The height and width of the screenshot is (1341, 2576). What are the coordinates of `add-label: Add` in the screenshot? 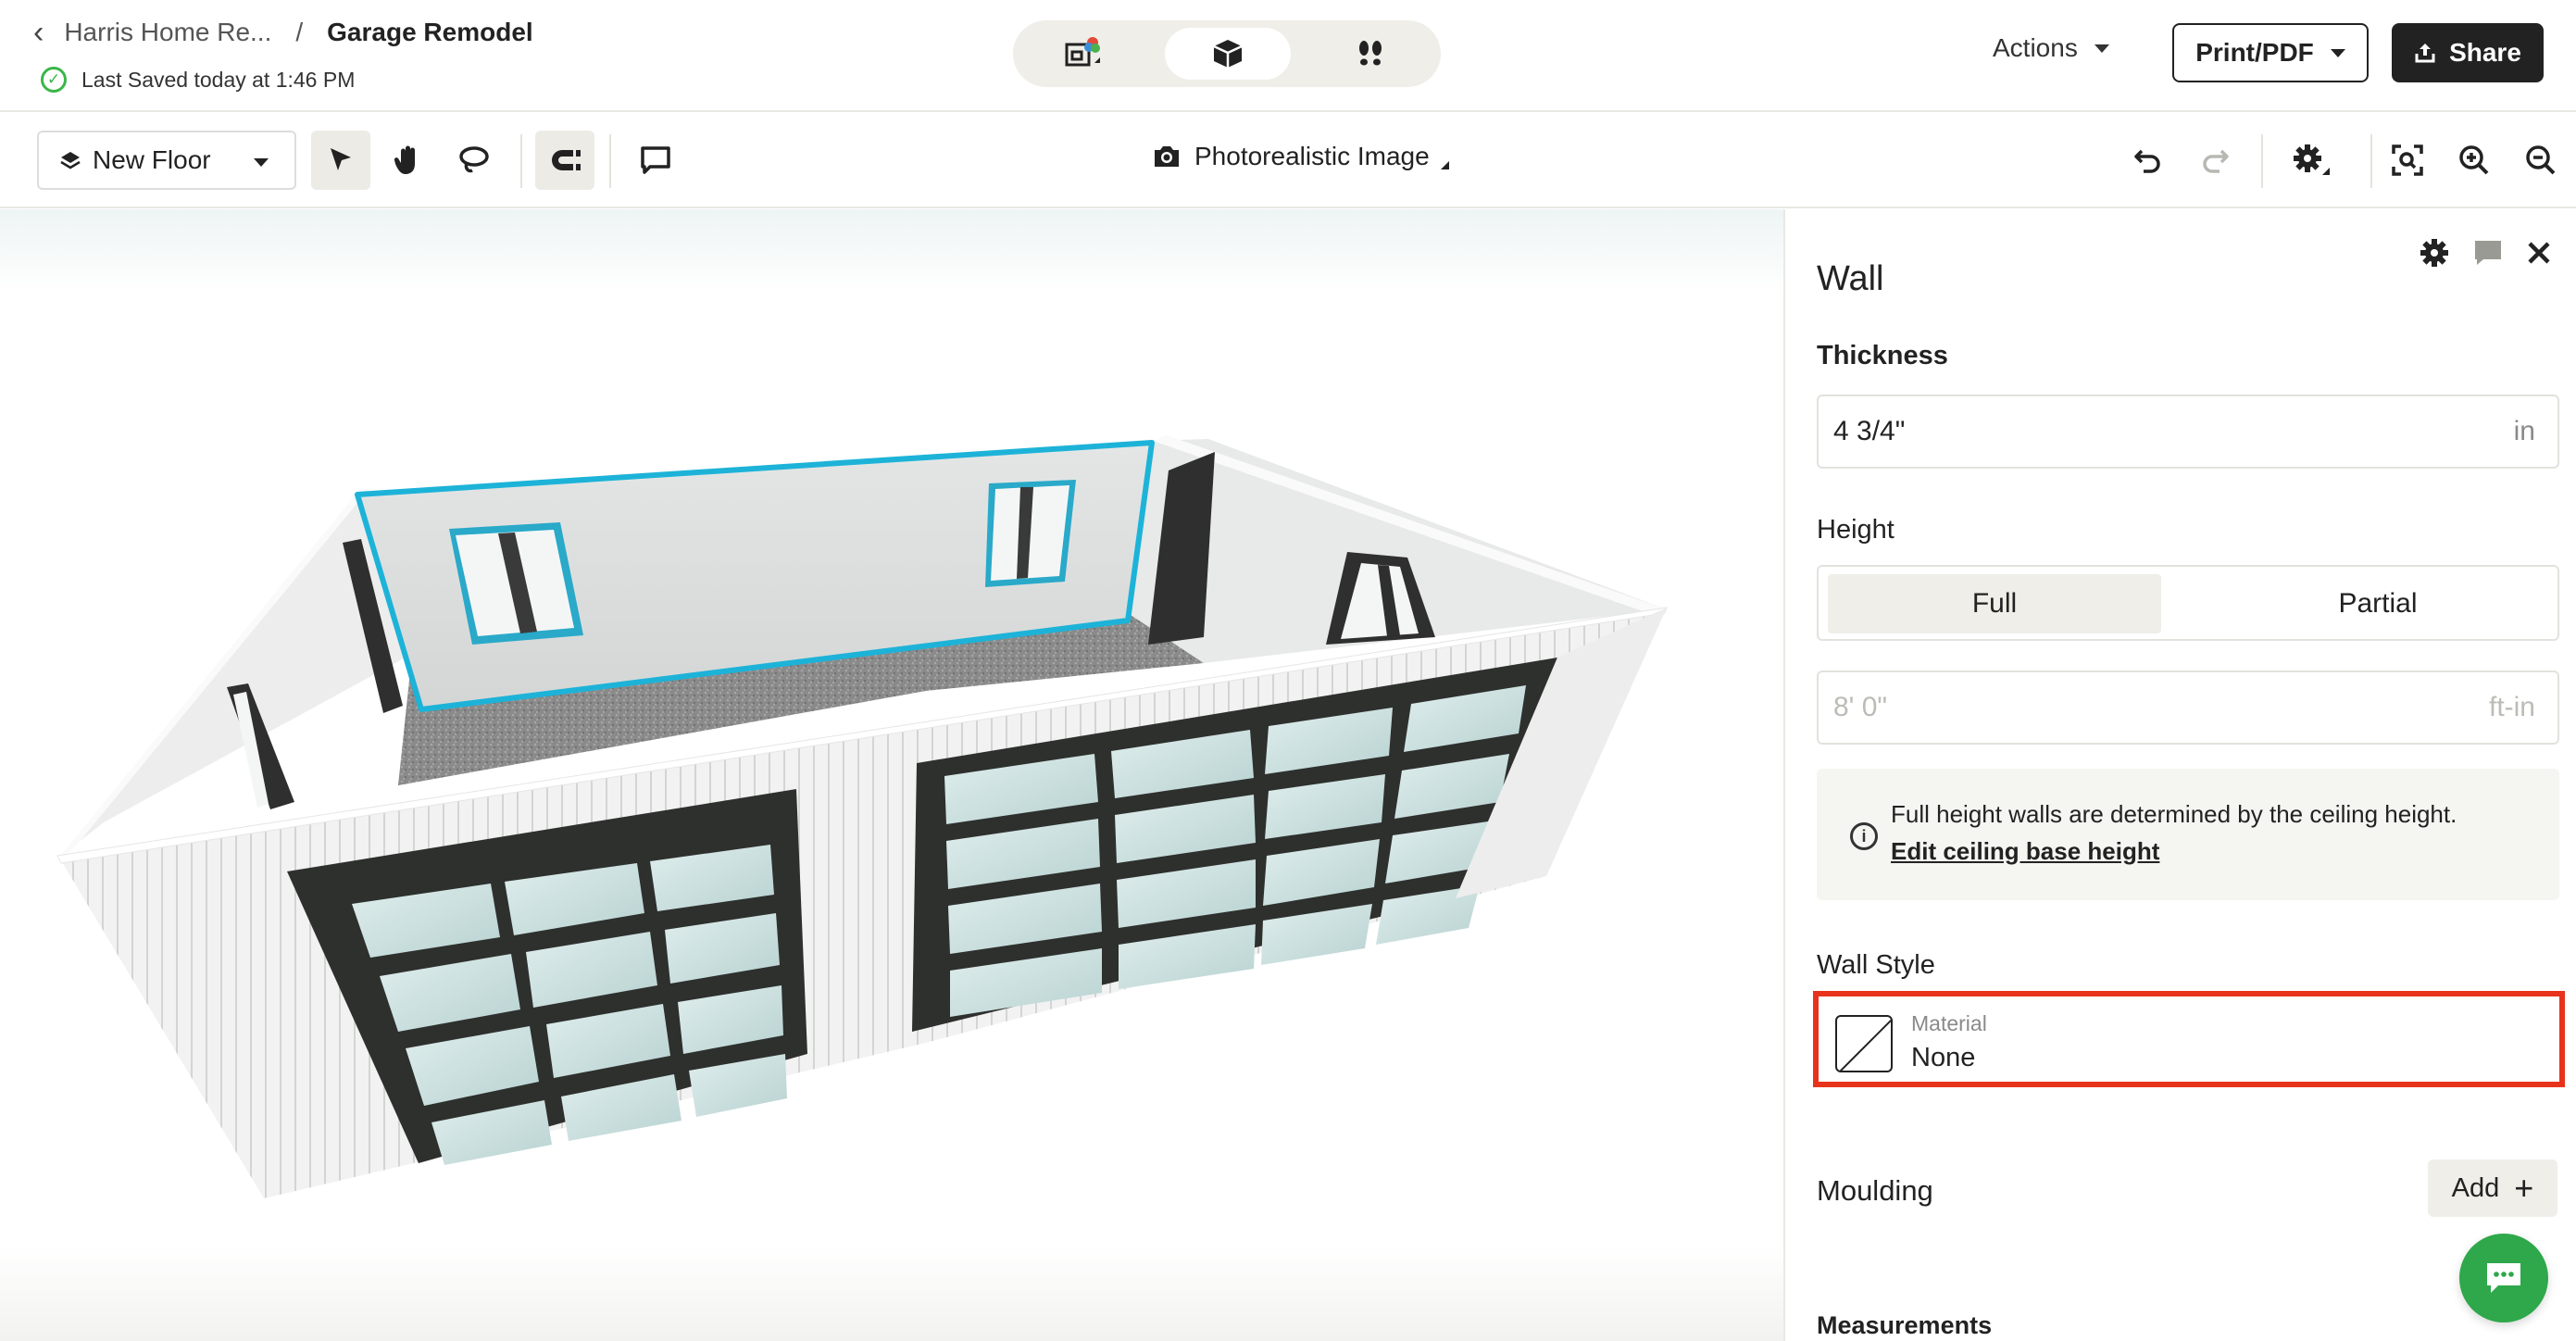 It's located at (2475, 1187).